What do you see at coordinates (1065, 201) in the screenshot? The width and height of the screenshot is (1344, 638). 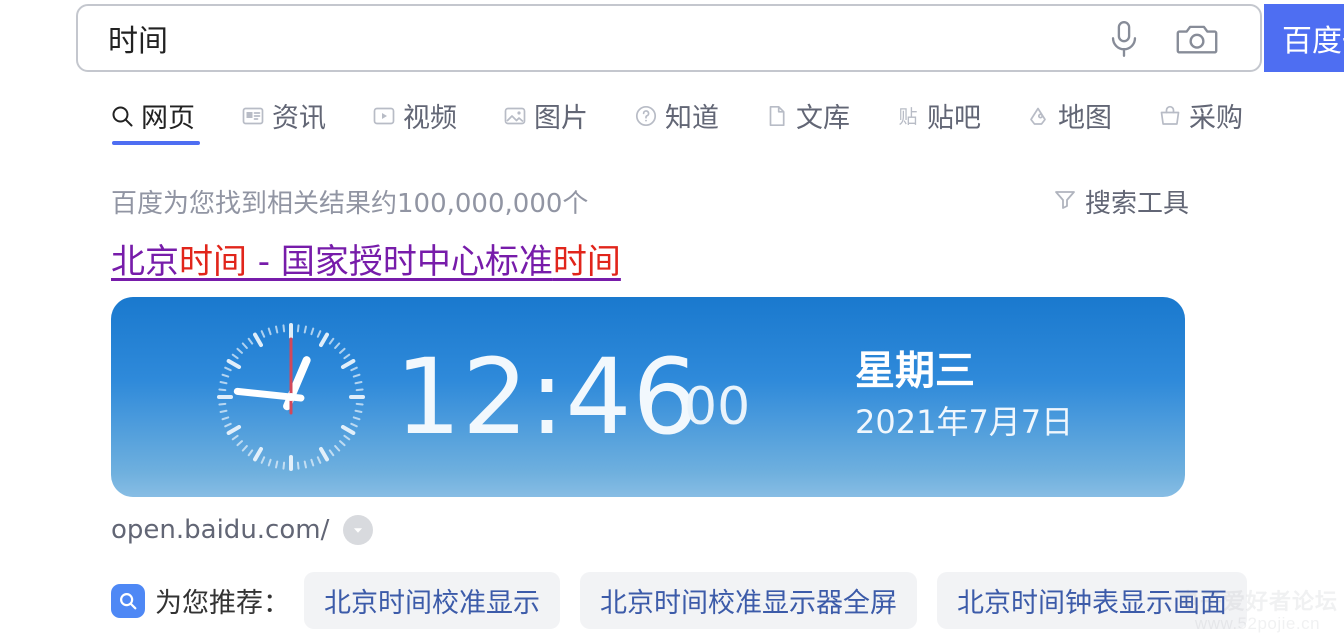 I see `funnel-icon` at bounding box center [1065, 201].